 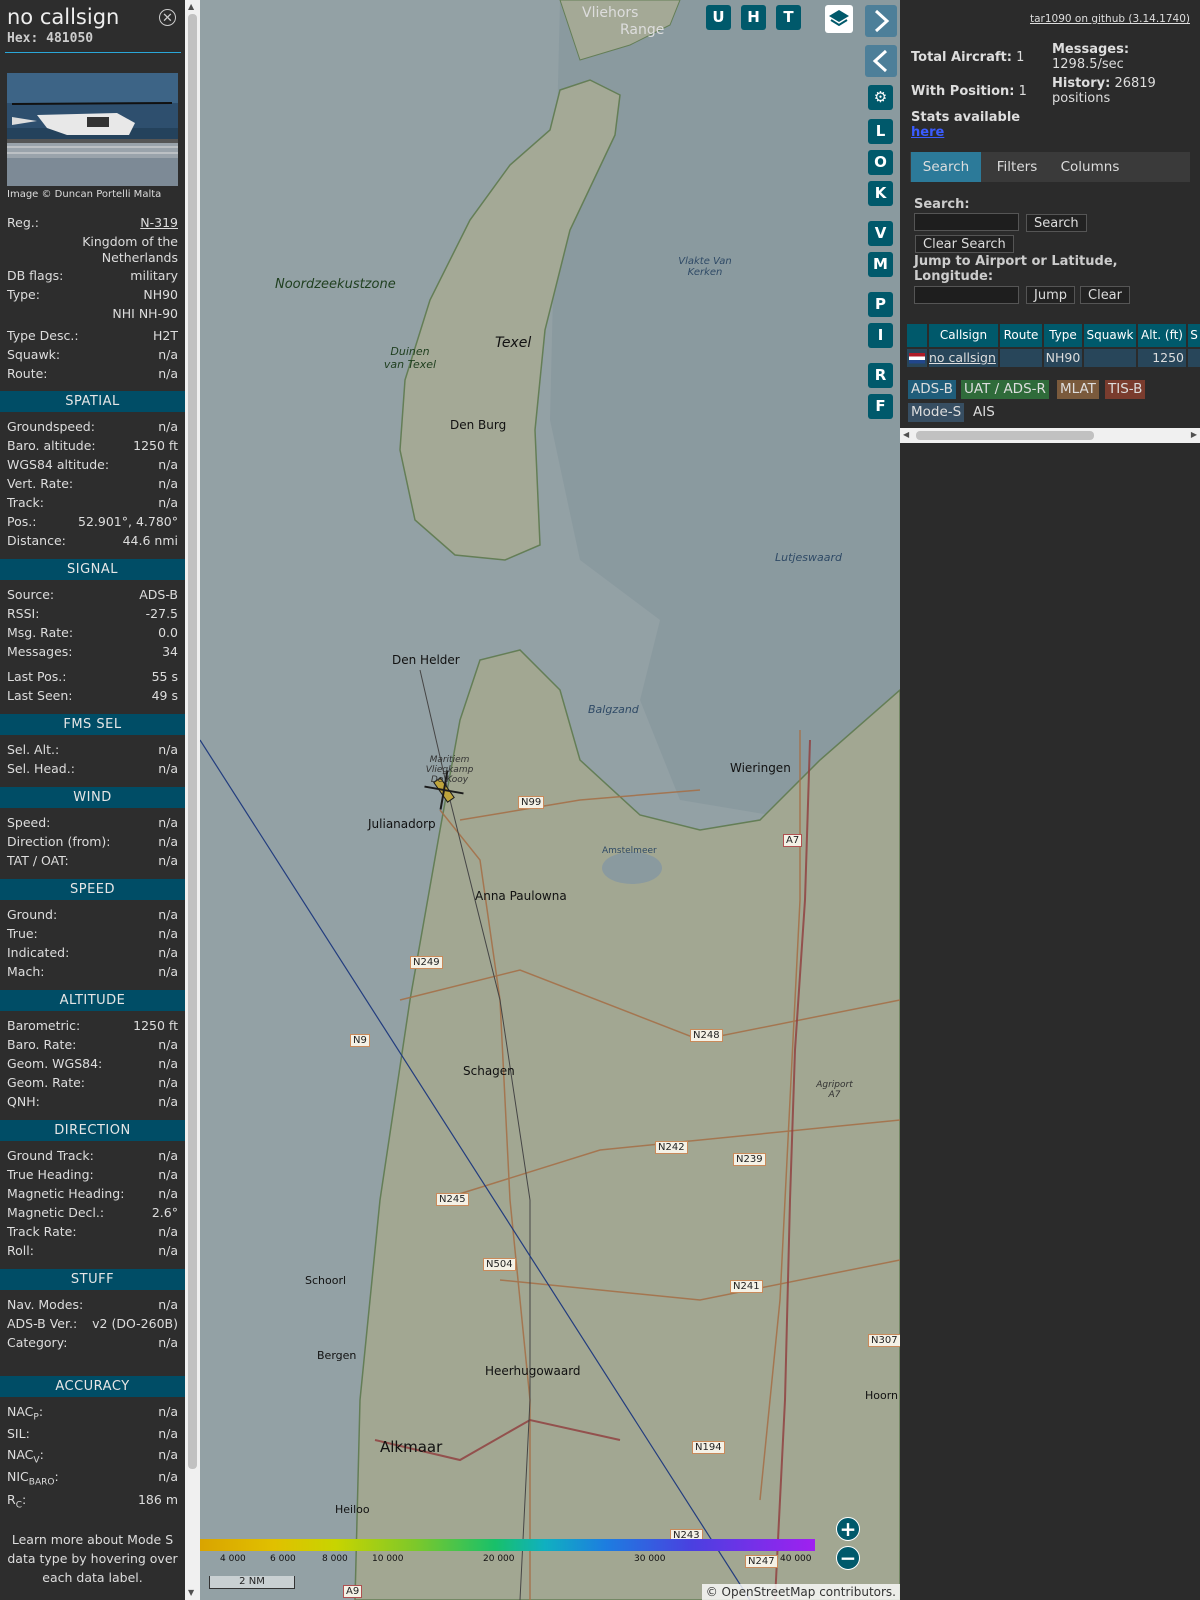 What do you see at coordinates (92, 797) in the screenshot?
I see `section-wind: WIND` at bounding box center [92, 797].